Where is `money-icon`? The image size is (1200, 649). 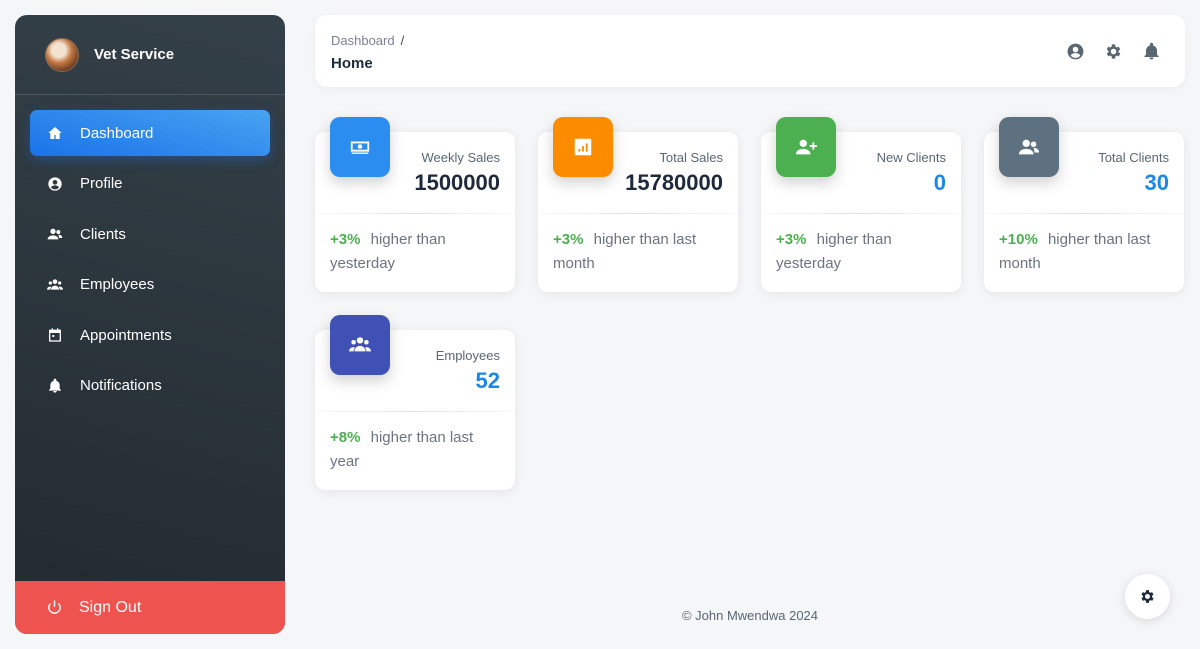
money-icon is located at coordinates (360, 147).